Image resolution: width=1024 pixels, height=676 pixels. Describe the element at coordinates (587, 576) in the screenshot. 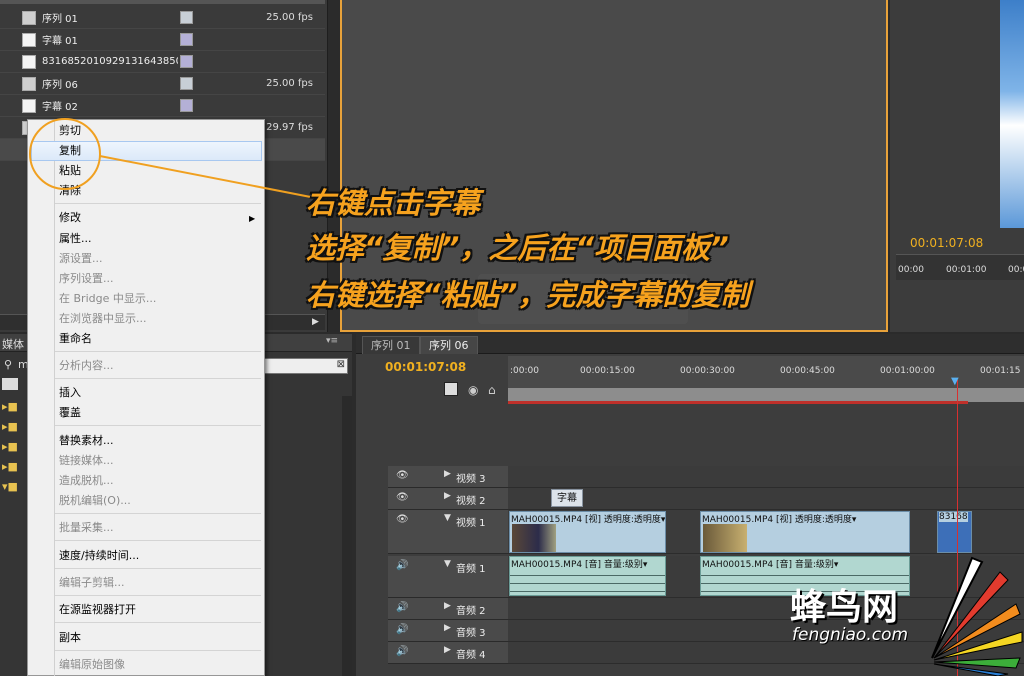

I see `audio-clip: MAH00015.MP4 [音] 音量:级别▾` at that location.